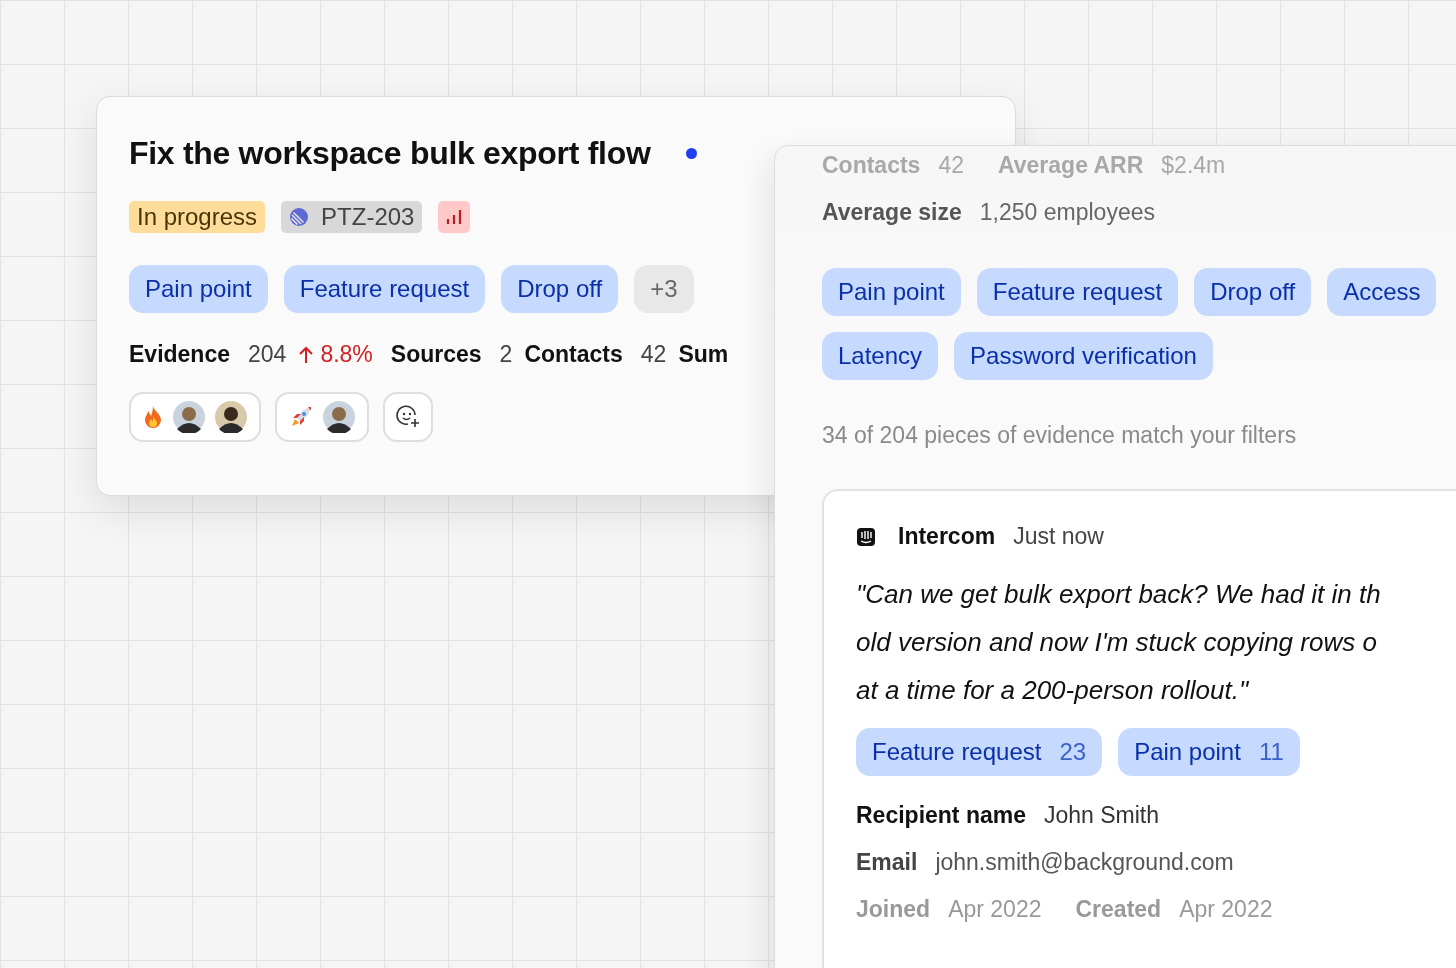  Describe the element at coordinates (893, 909) in the screenshot. I see `field-label: Joined` at that location.